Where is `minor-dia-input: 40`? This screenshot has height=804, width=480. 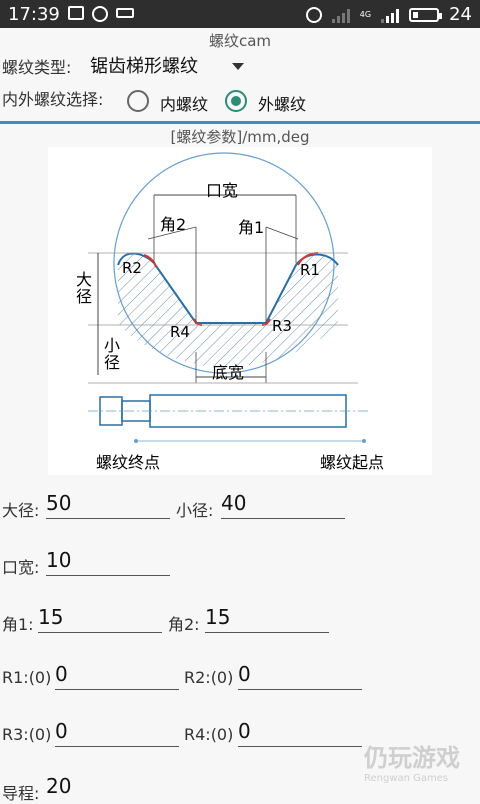 minor-dia-input: 40 is located at coordinates (283, 504).